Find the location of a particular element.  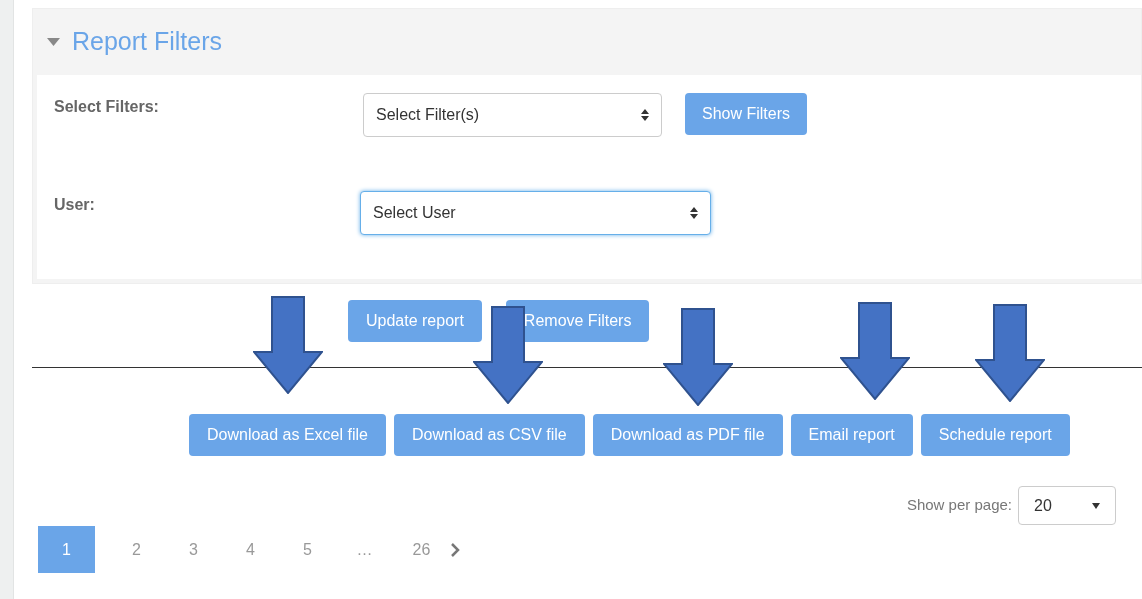

chevron-right-icon is located at coordinates (455, 549).